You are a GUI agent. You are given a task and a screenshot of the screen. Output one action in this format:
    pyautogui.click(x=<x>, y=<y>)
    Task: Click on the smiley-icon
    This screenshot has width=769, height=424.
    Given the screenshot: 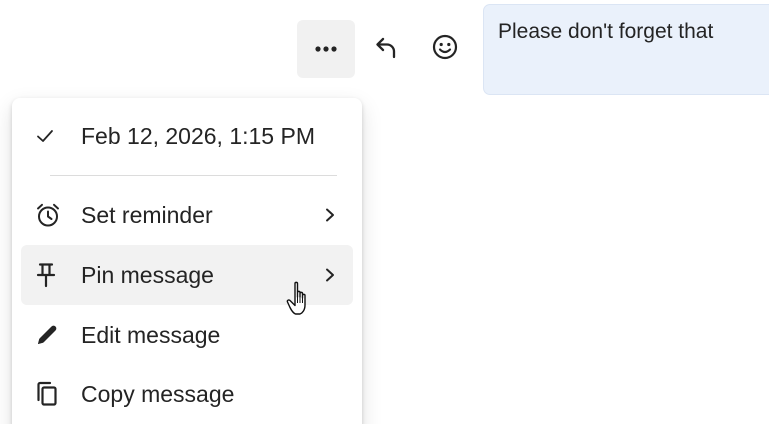 What is the action you would take?
    pyautogui.click(x=445, y=47)
    